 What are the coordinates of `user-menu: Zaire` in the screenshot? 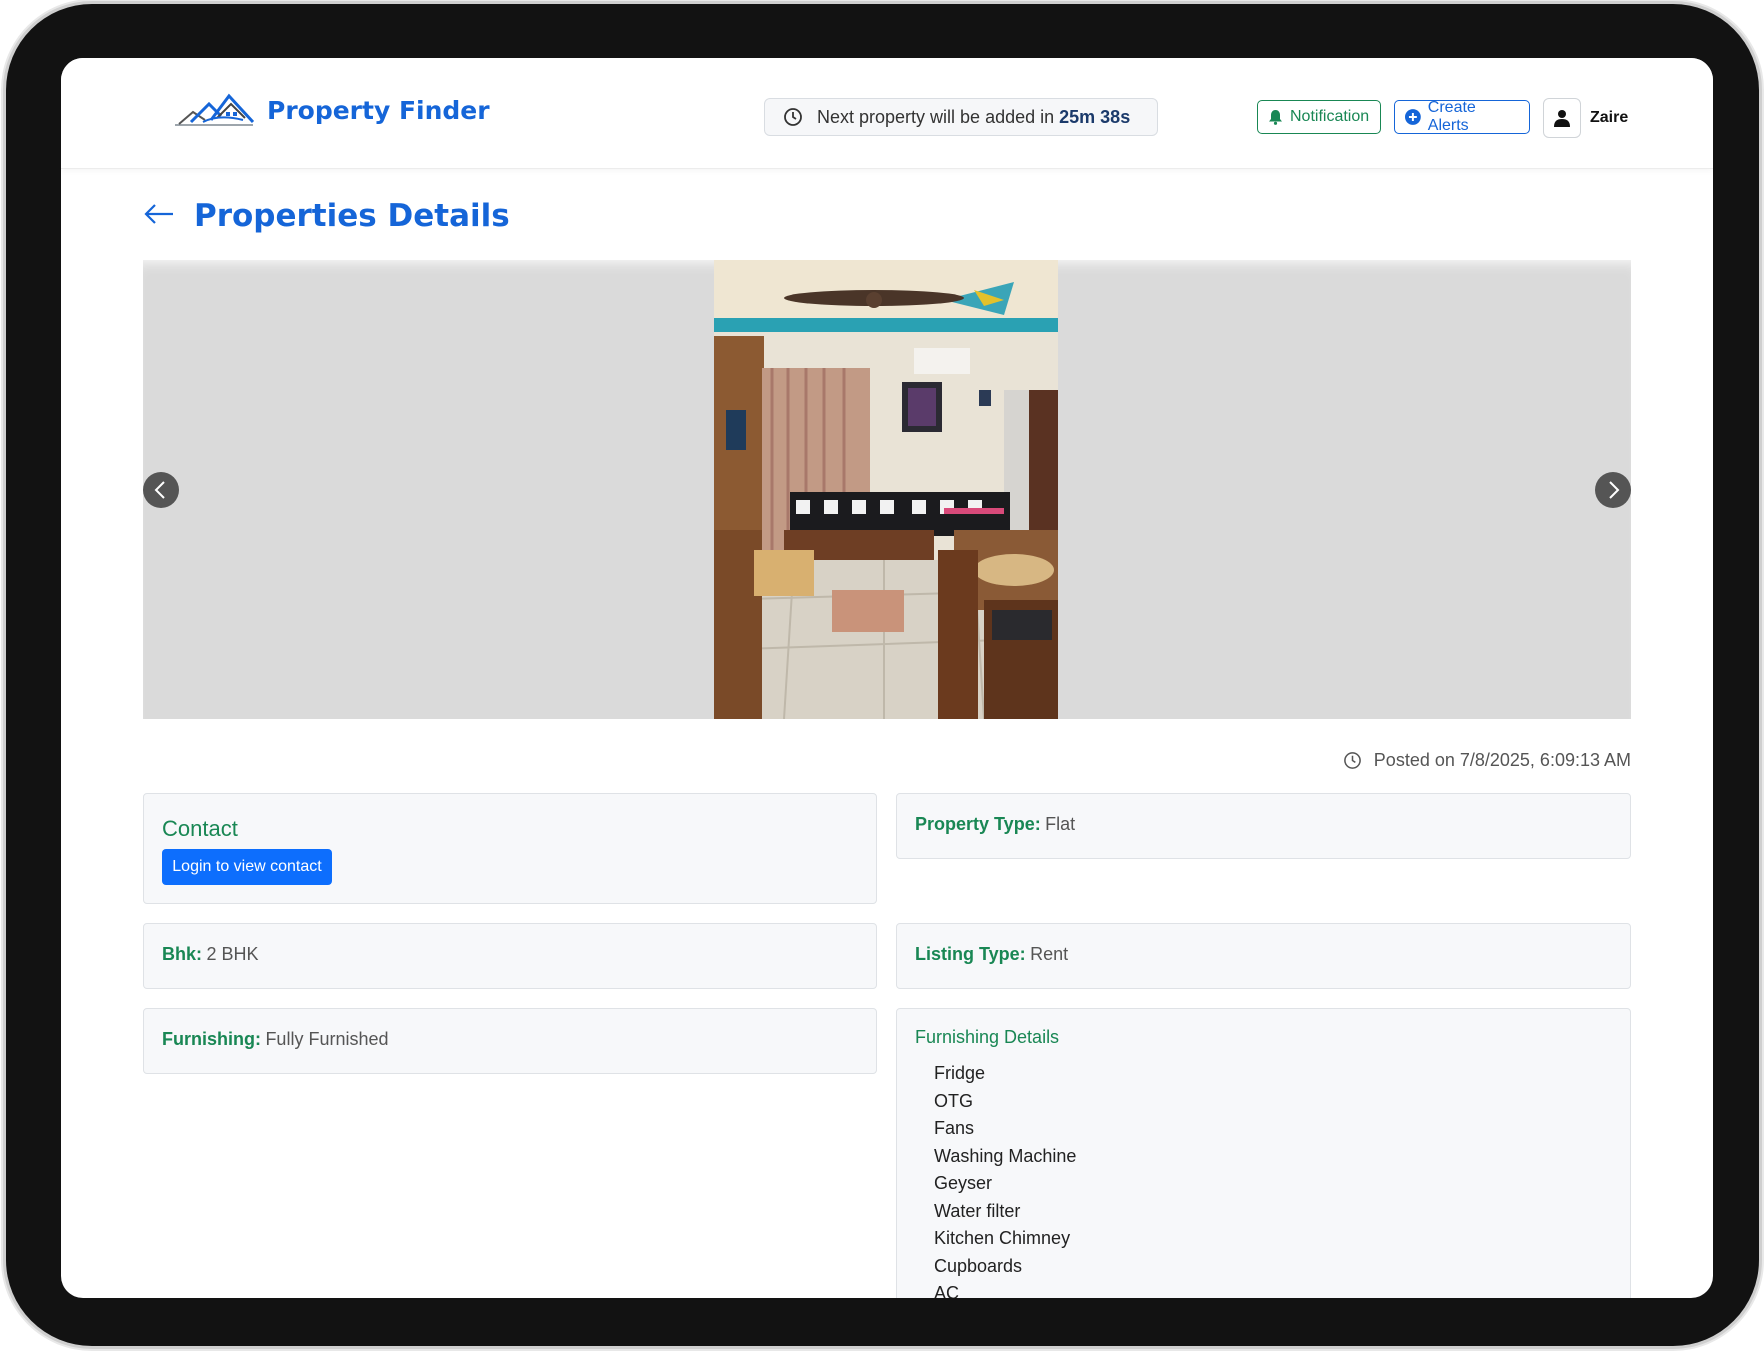 It's located at (1585, 118).